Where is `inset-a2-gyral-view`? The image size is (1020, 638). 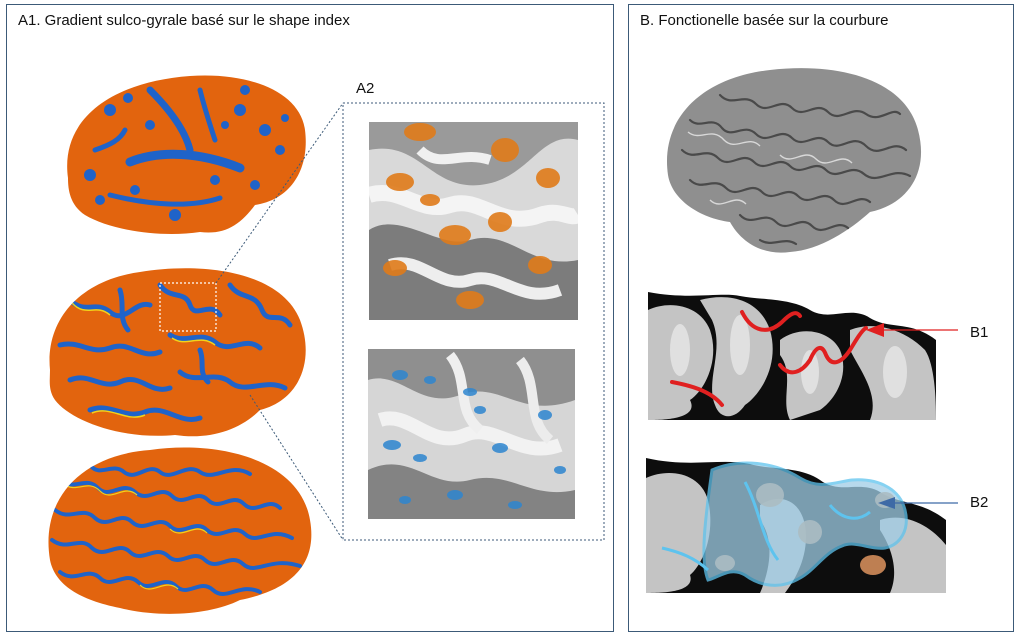 inset-a2-gyral-view is located at coordinates (473, 221).